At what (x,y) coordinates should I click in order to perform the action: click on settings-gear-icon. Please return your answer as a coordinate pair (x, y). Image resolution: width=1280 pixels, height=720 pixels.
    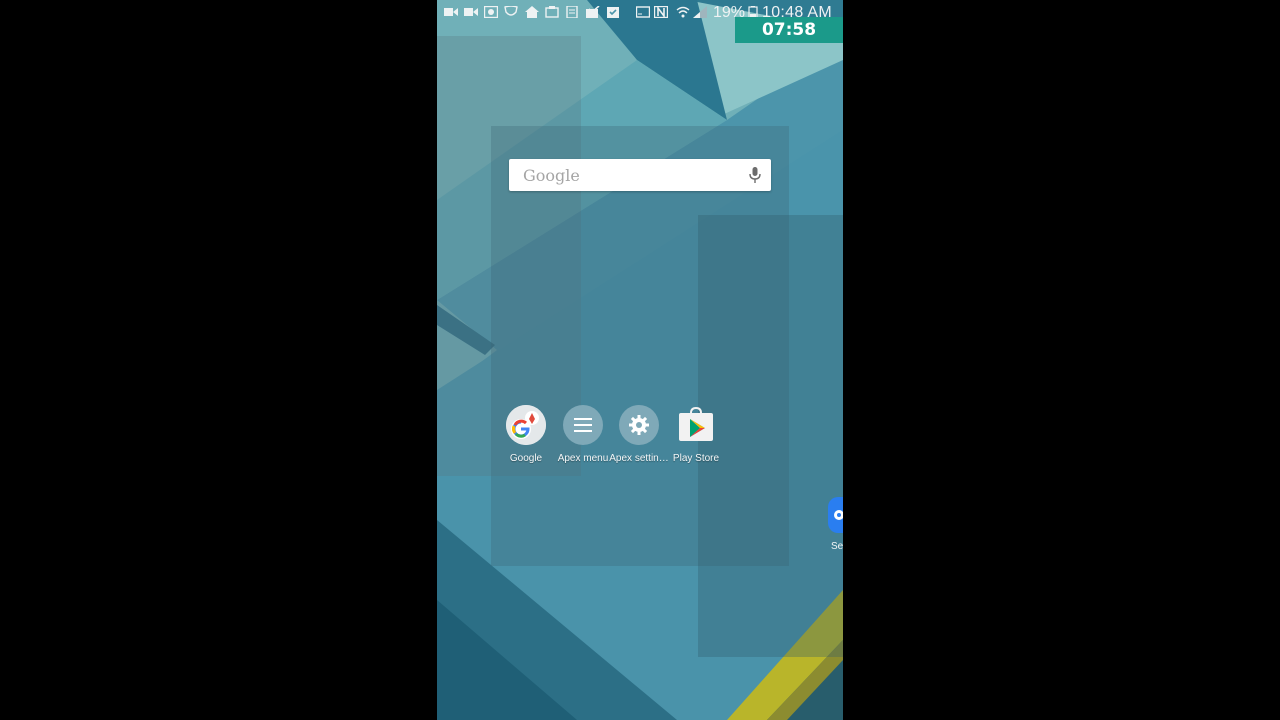
    Looking at the image, I should click on (639, 425).